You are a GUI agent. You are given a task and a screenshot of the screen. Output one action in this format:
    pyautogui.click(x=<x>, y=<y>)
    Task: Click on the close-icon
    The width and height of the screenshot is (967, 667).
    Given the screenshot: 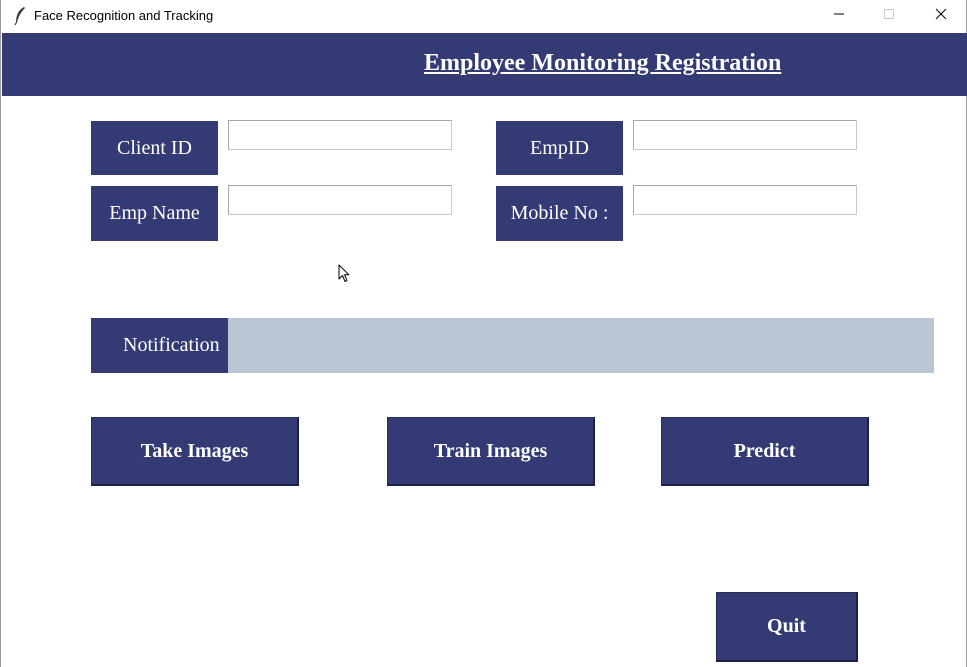 What is the action you would take?
    pyautogui.click(x=941, y=16)
    